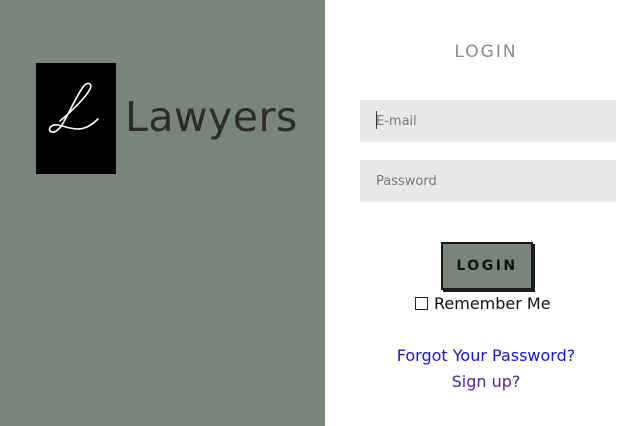 The width and height of the screenshot is (640, 426). Describe the element at coordinates (487, 266) in the screenshot. I see `login-button: LOGIN` at that location.